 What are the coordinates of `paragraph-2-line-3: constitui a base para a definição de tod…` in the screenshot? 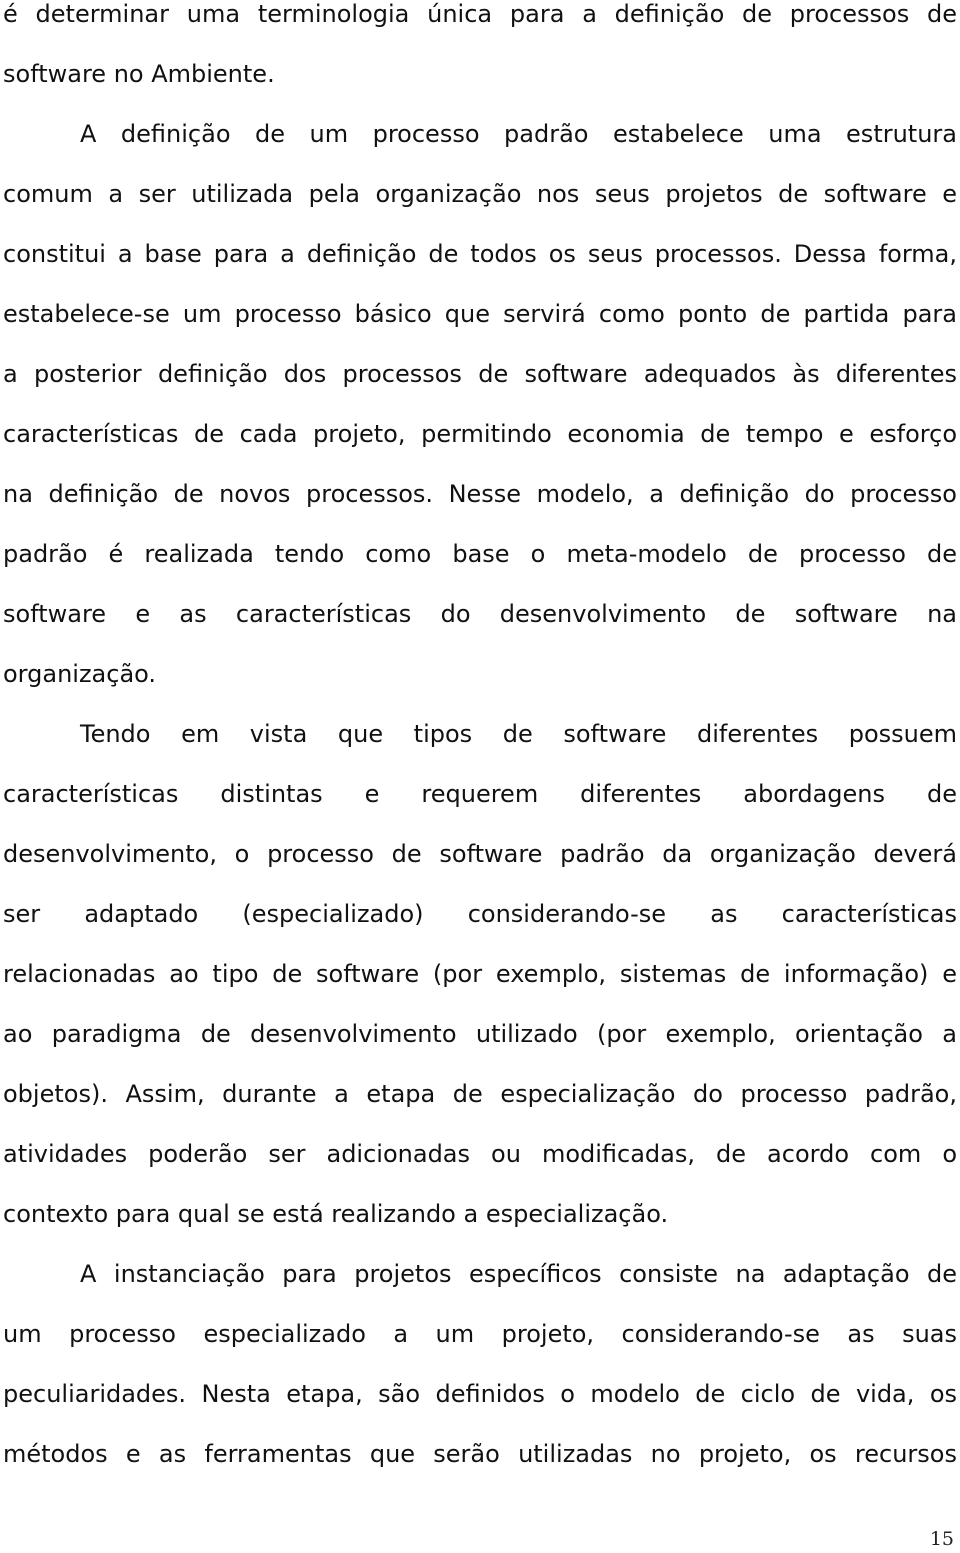 It's located at (480, 254).